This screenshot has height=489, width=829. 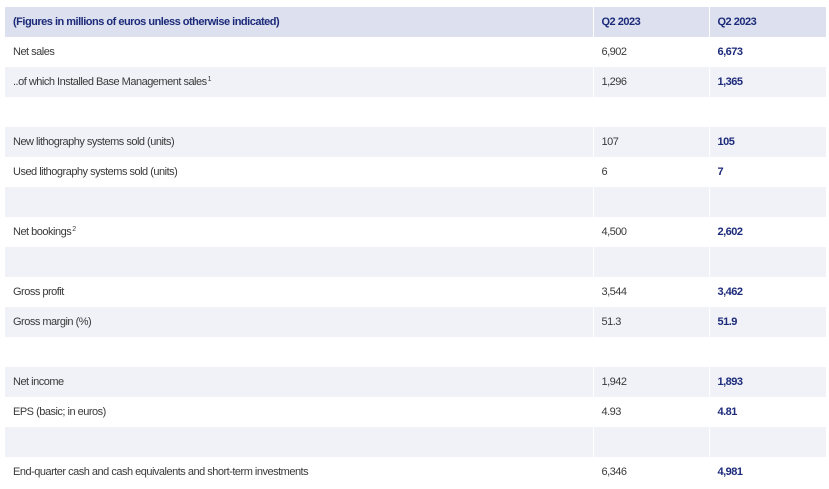 What do you see at coordinates (767, 22) in the screenshot?
I see `header-current-quarter: Q2 2023` at bounding box center [767, 22].